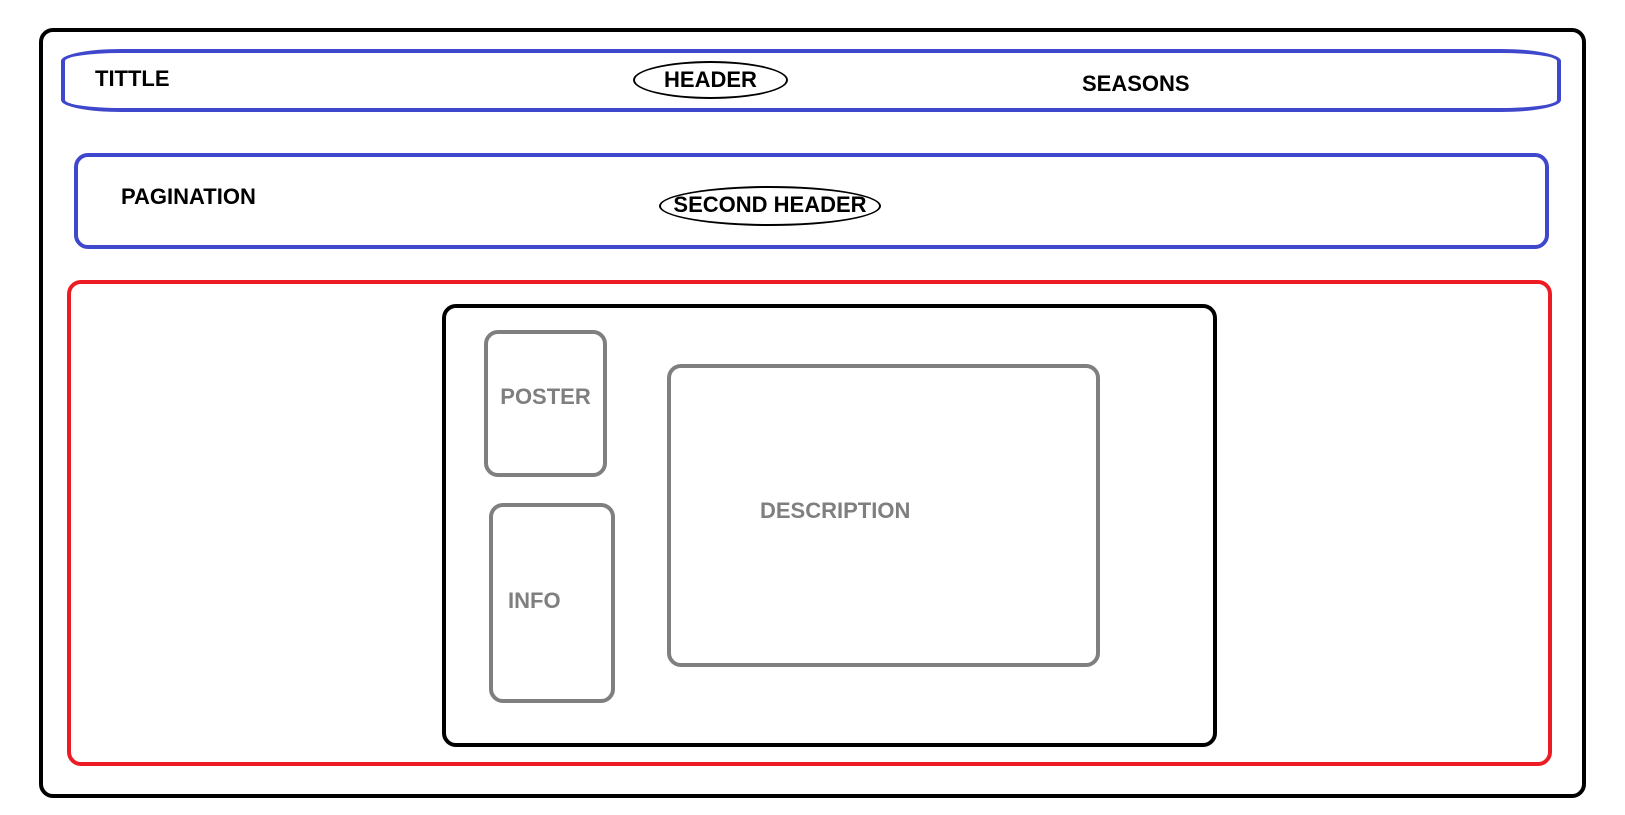 This screenshot has height=815, width=1625. I want to click on info-label: INFO, so click(534, 600).